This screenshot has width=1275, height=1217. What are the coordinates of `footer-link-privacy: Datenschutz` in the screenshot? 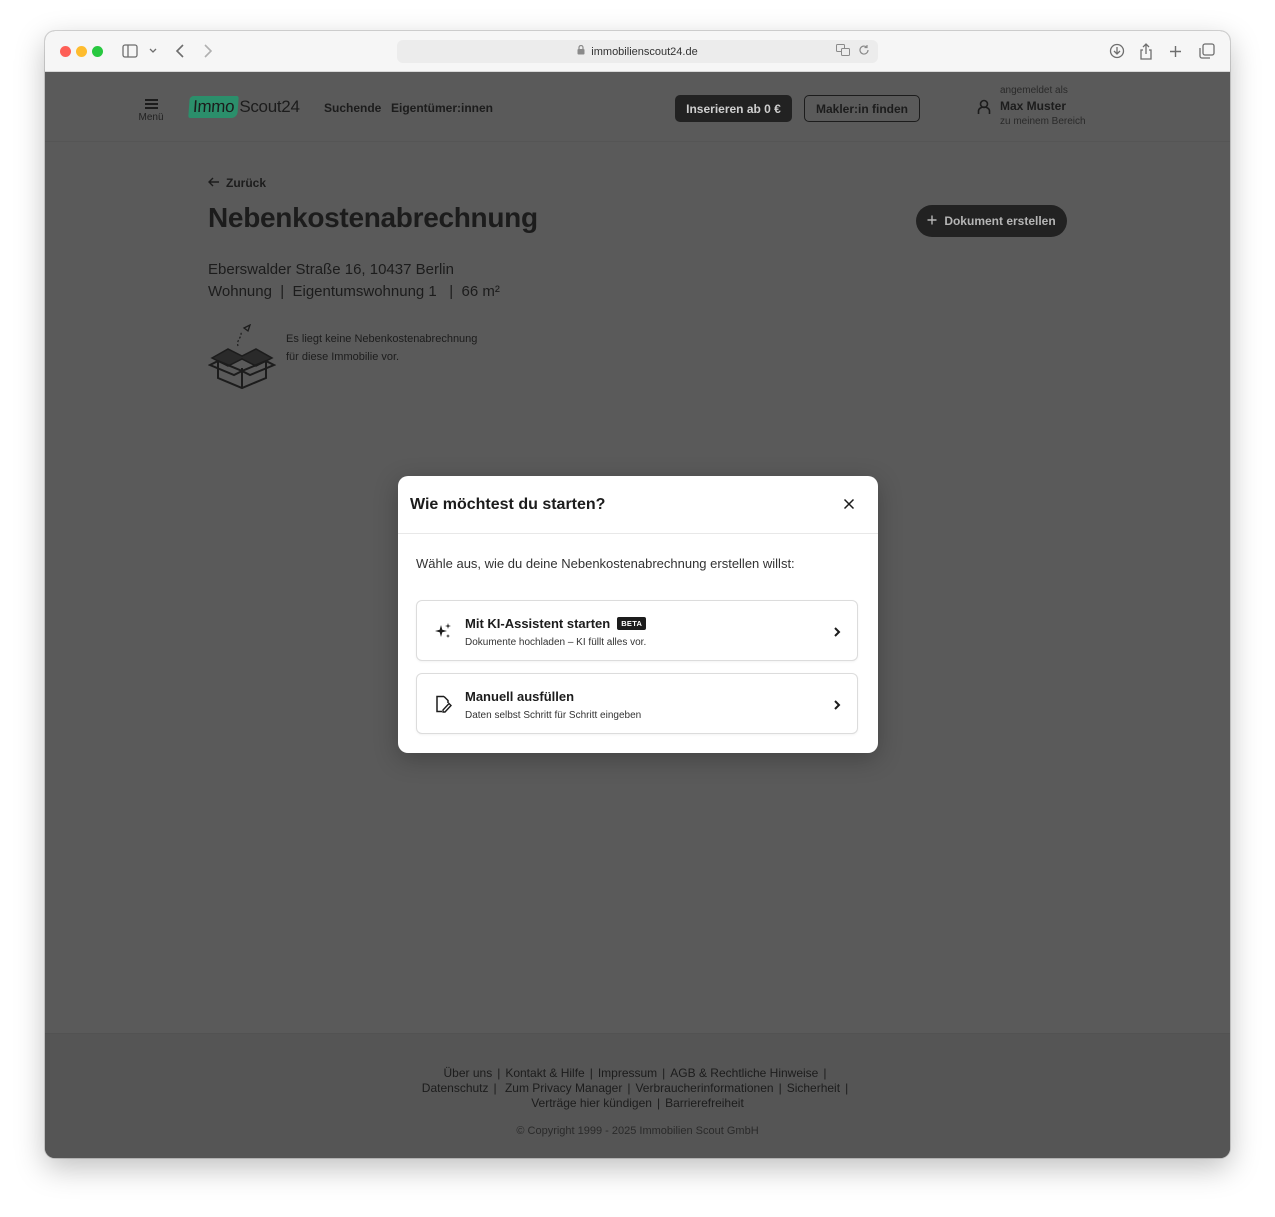 It's located at (455, 1088).